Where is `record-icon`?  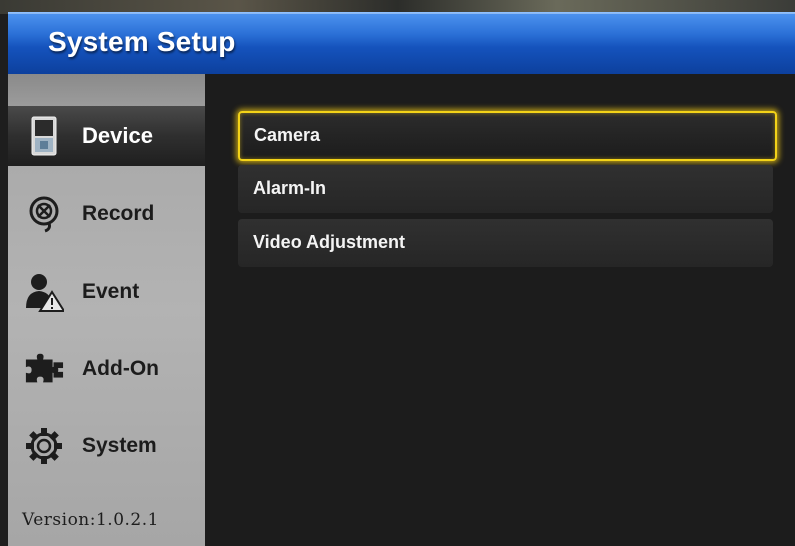
record-icon is located at coordinates (44, 214).